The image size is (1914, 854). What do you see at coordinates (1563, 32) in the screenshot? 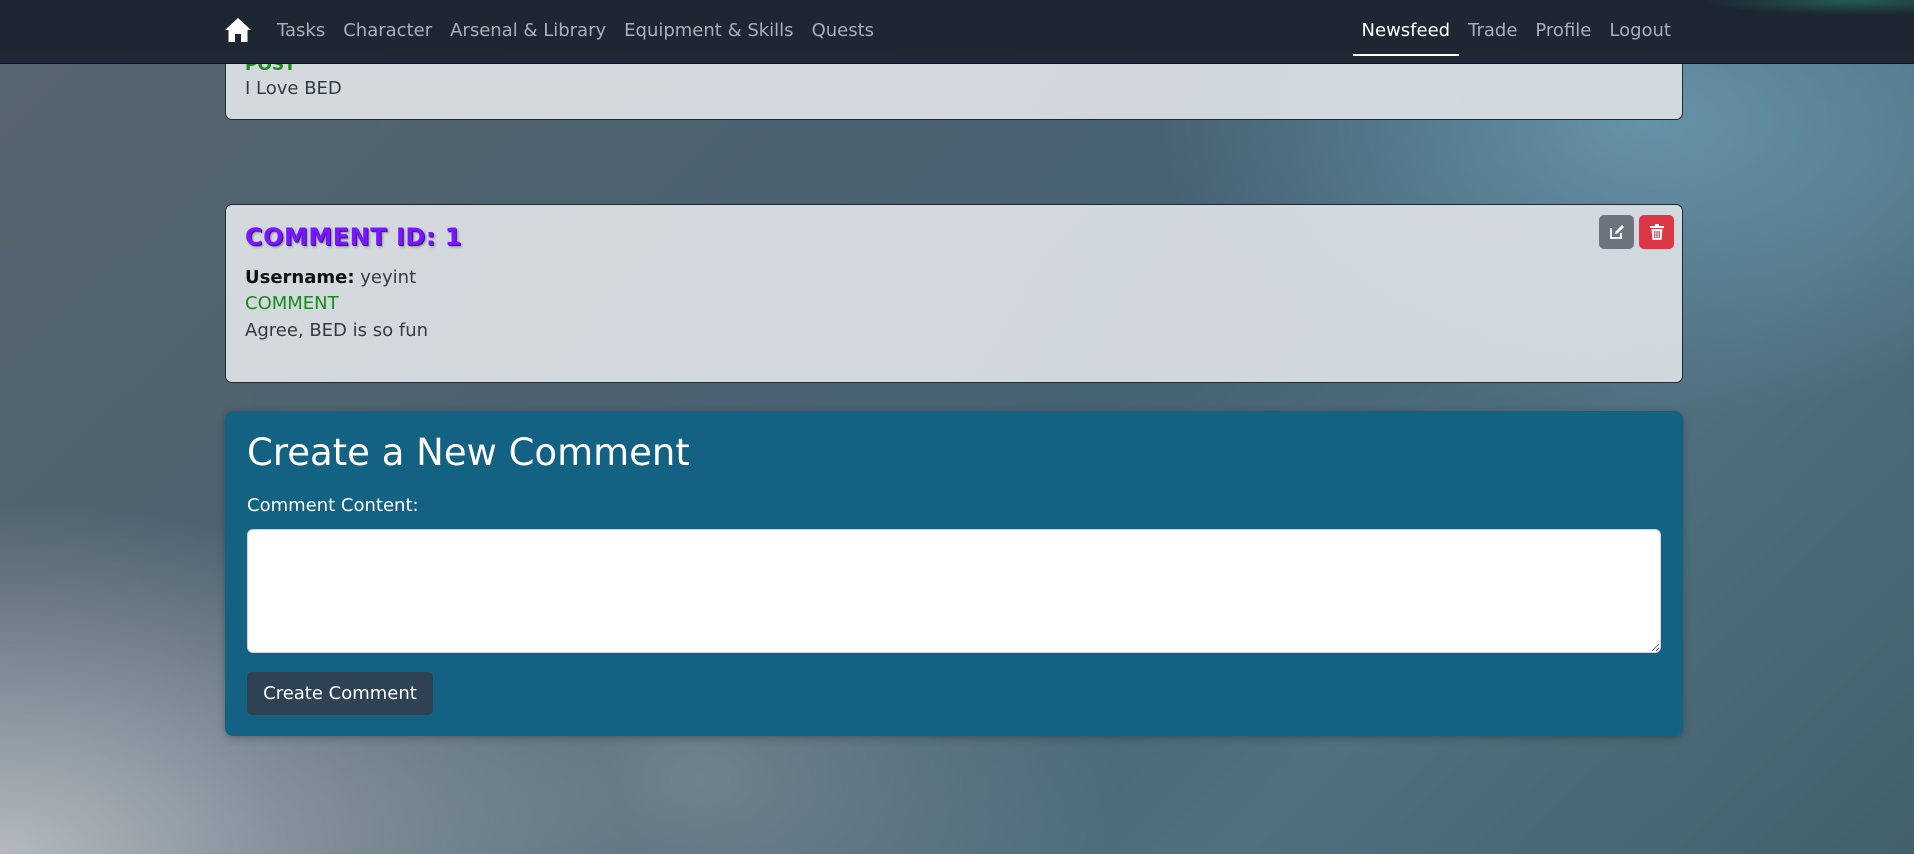
I see `nav-link-profile: Profile` at bounding box center [1563, 32].